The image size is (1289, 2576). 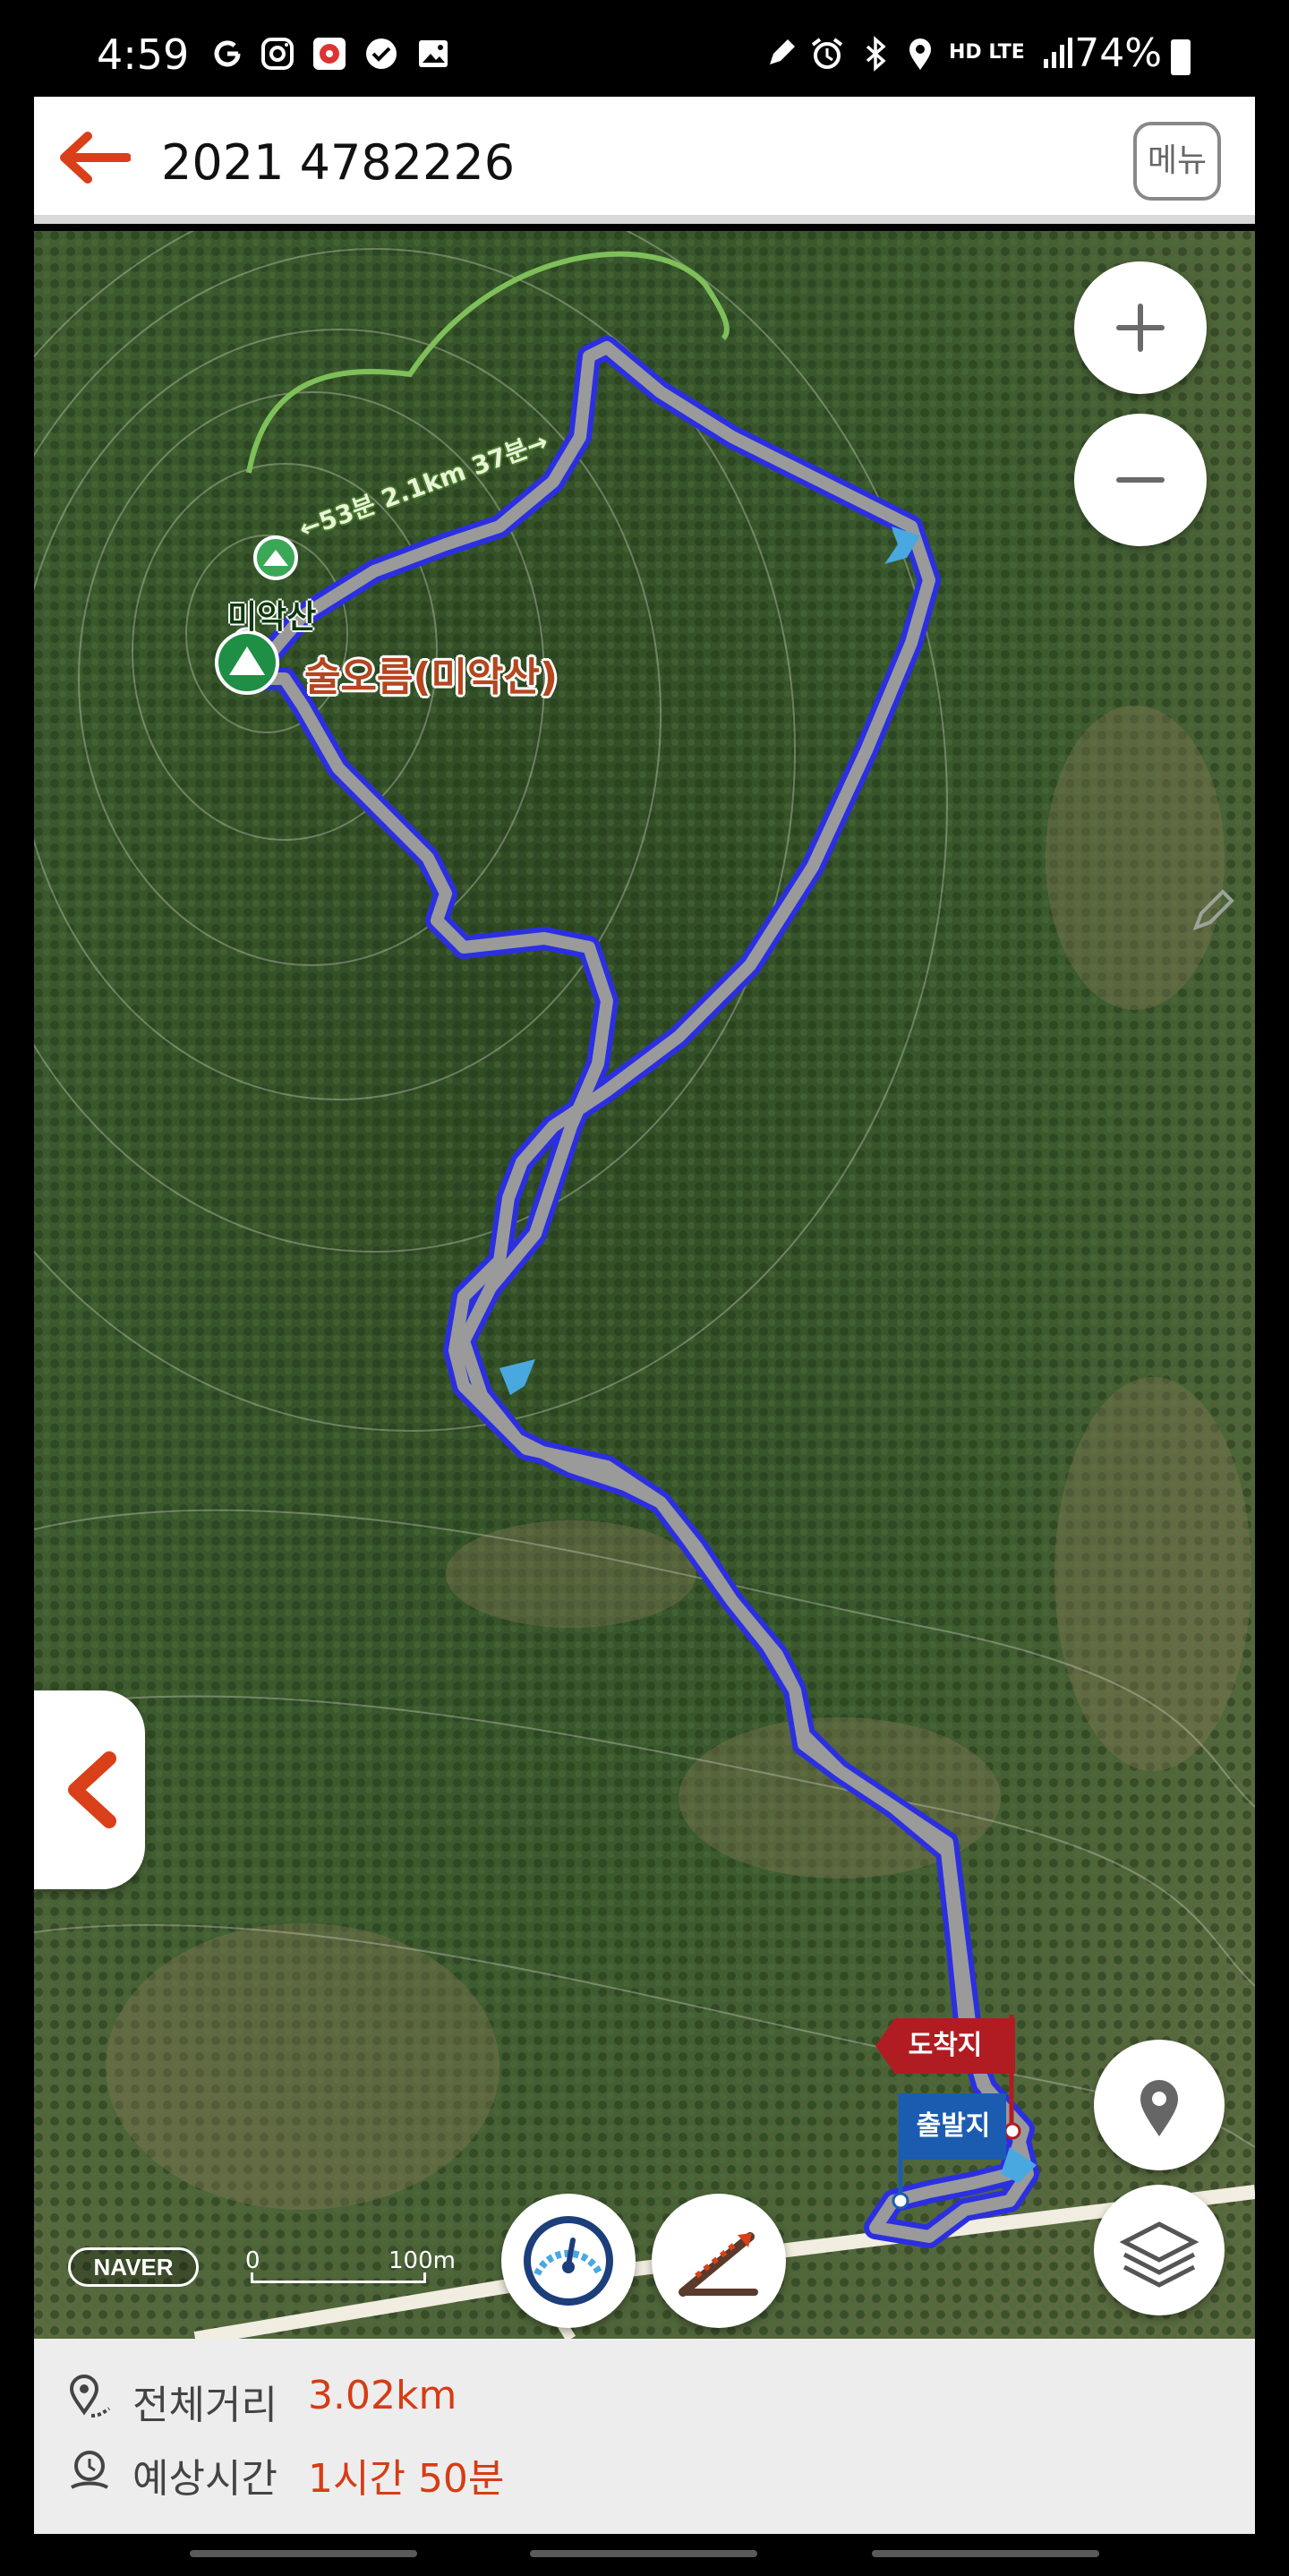 I want to click on bluetooth-icon, so click(x=876, y=54).